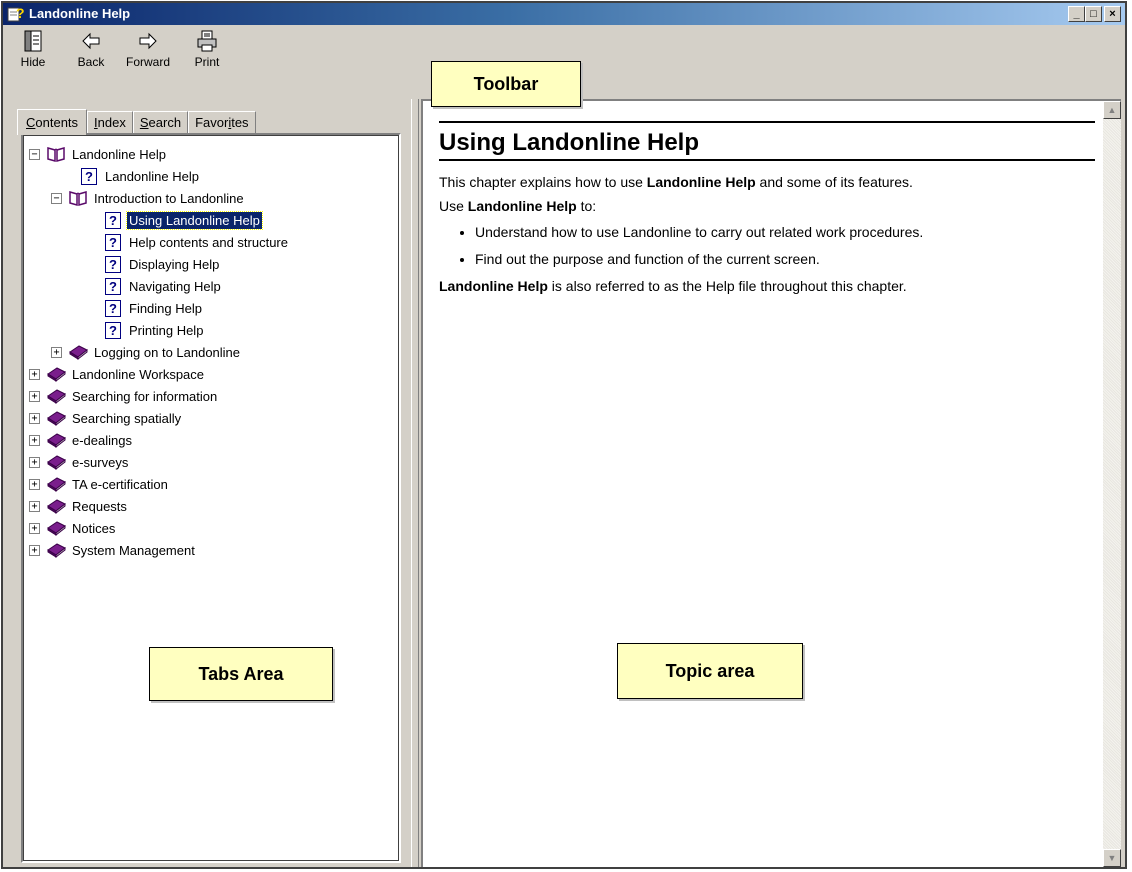 The image size is (1132, 872). I want to click on tree-item: + Landonline Workspace, so click(159, 374).